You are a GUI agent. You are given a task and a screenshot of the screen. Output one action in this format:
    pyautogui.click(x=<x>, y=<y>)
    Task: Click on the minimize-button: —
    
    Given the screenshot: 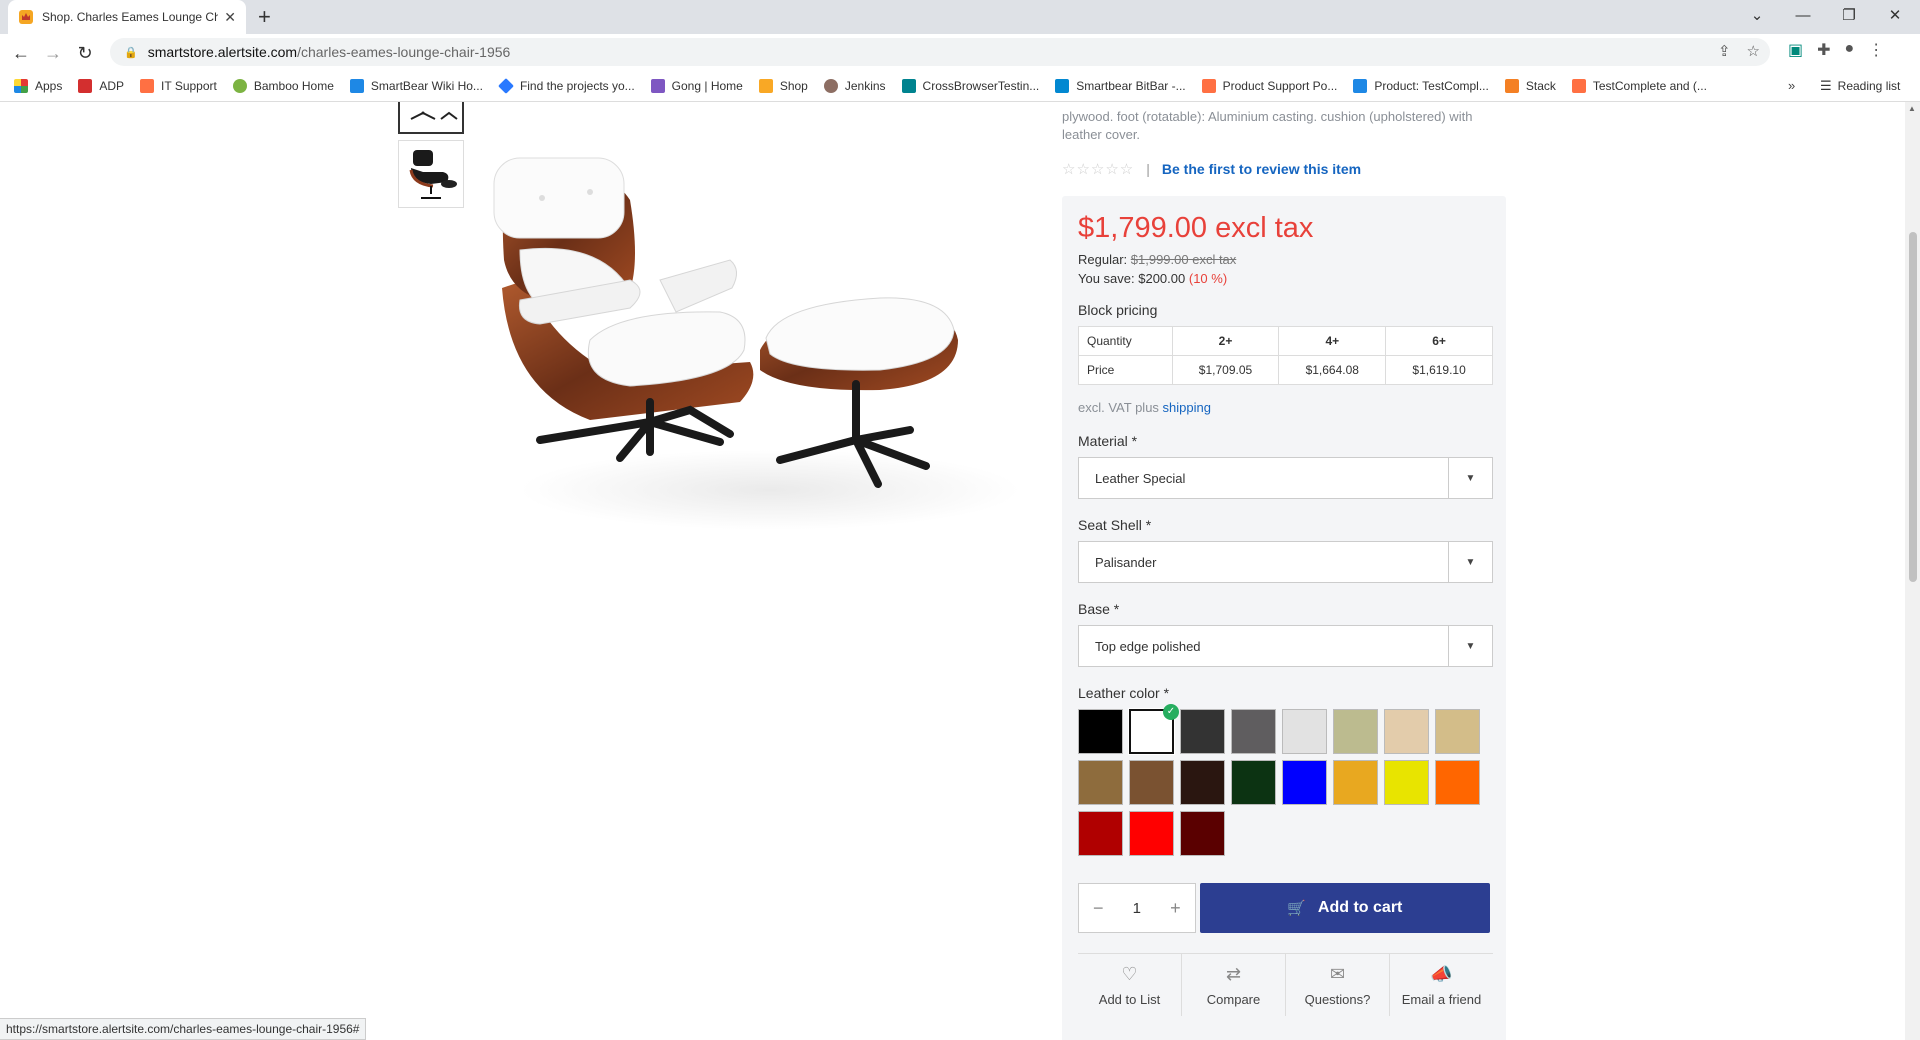 What is the action you would take?
    pyautogui.click(x=1803, y=15)
    